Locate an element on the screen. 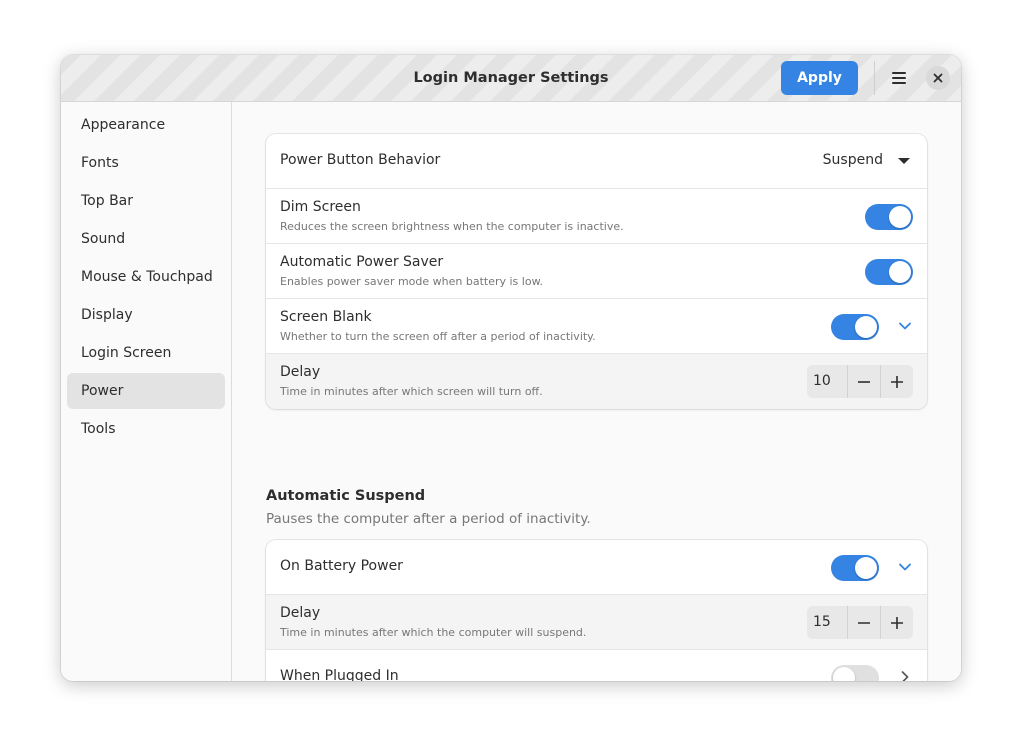 The height and width of the screenshot is (748, 1022). battery-power-toggle is located at coordinates (855, 568).